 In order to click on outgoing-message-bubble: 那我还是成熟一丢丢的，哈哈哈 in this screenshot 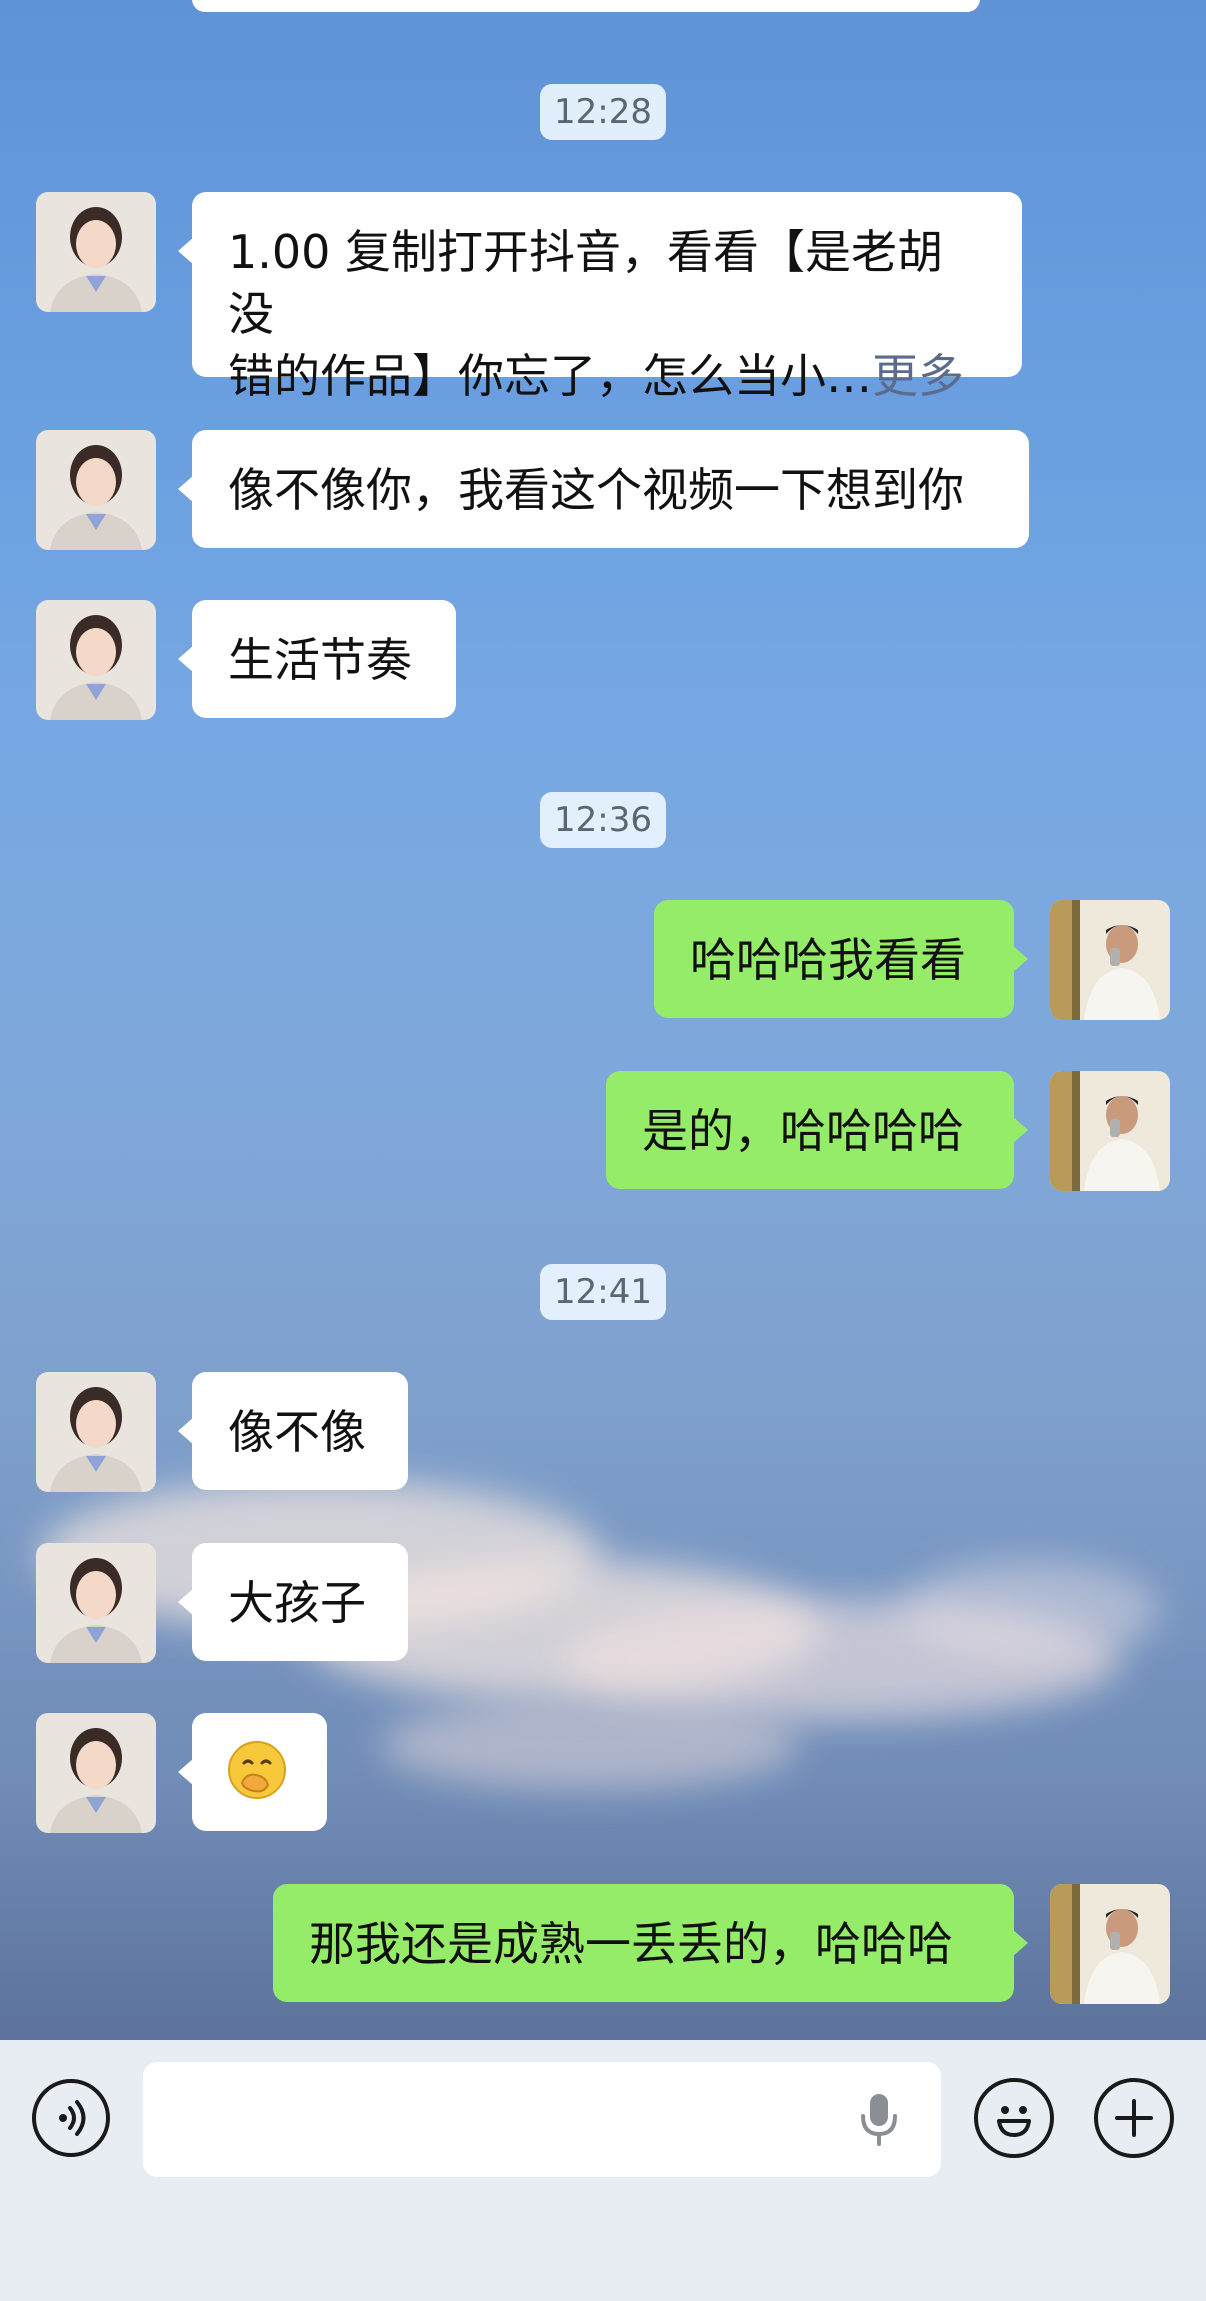, I will do `click(650, 1943)`.